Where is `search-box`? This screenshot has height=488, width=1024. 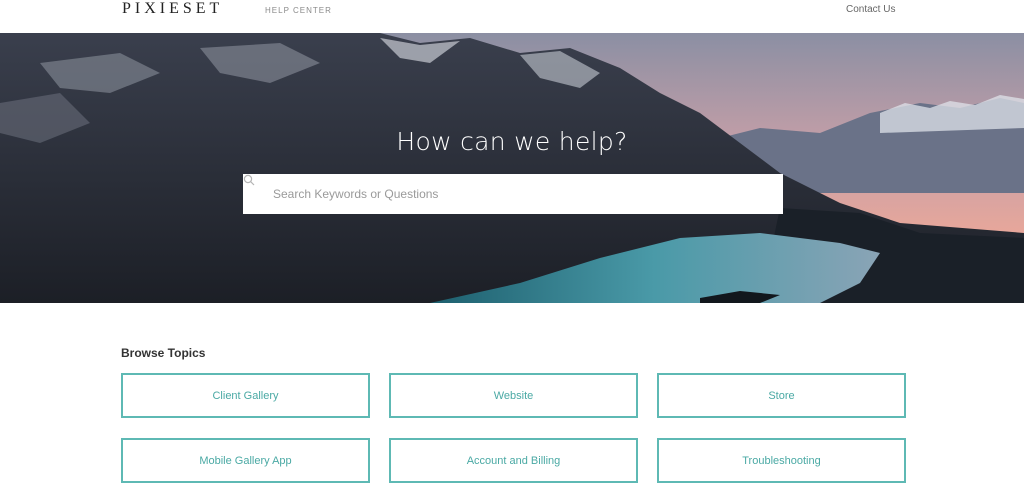
search-box is located at coordinates (513, 194).